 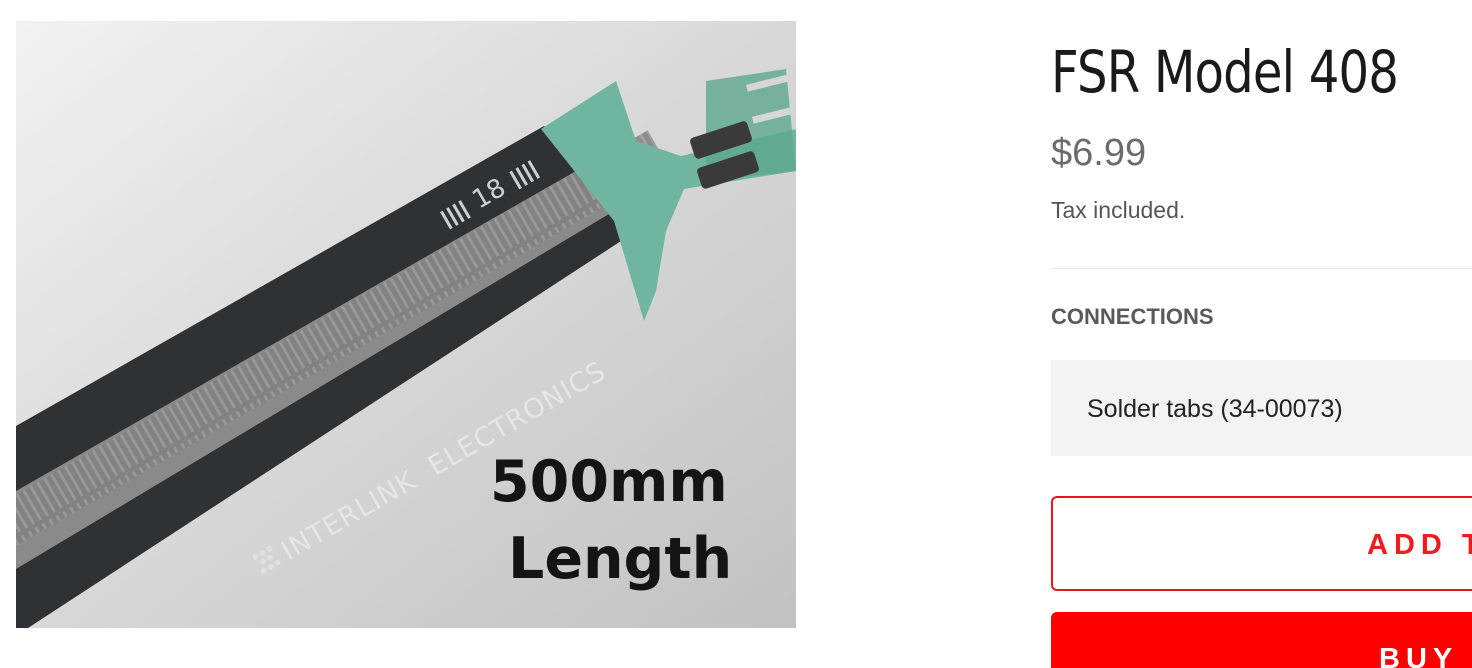 I want to click on connections-select-value: Solder tabs (34-00073), so click(x=1215, y=409).